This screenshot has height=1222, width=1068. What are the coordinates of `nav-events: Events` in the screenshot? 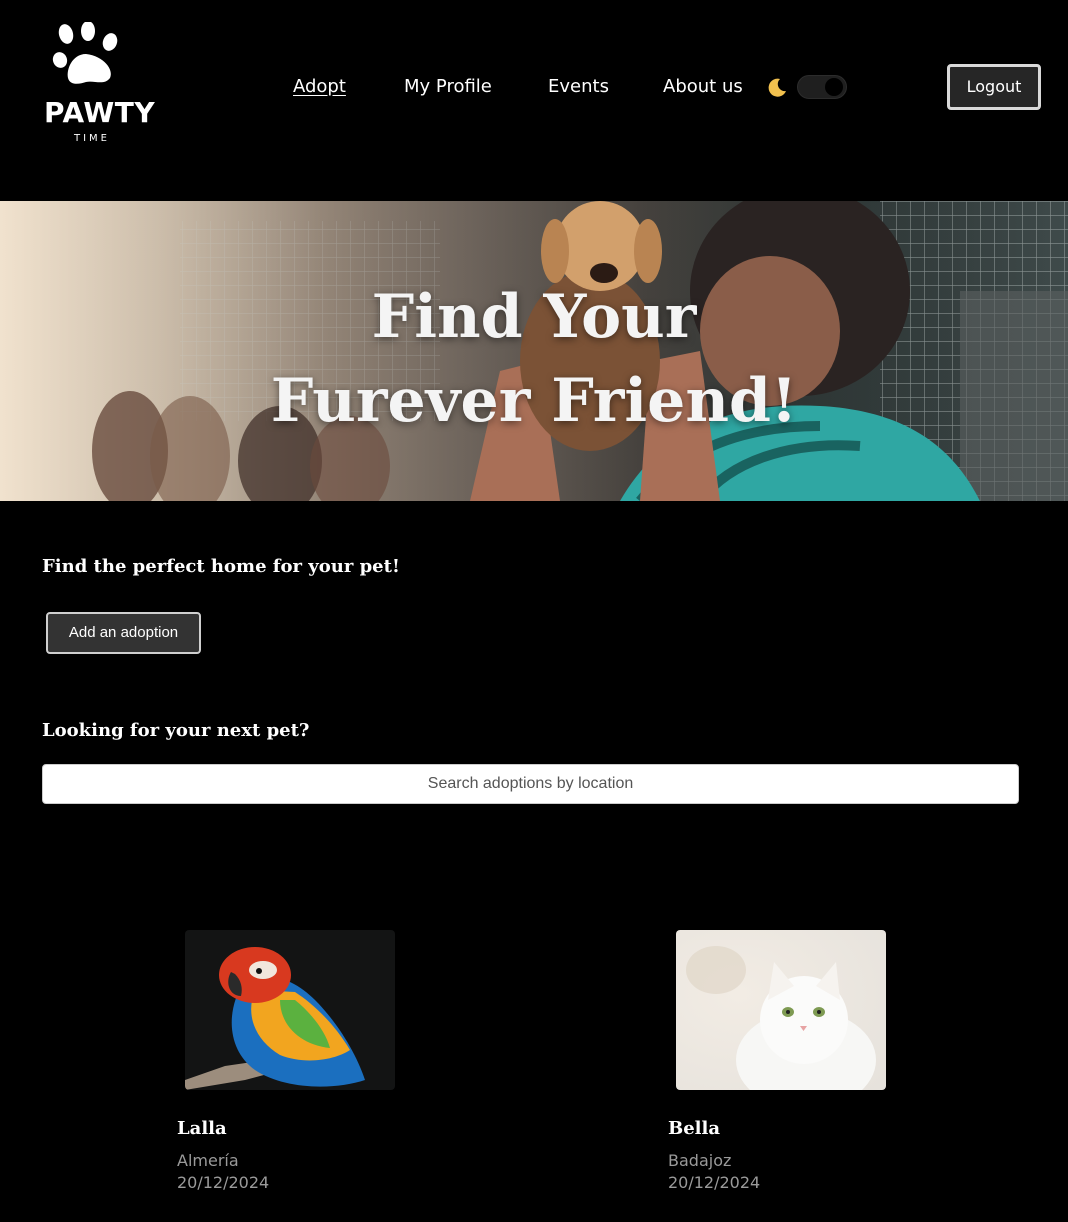 It's located at (578, 87).